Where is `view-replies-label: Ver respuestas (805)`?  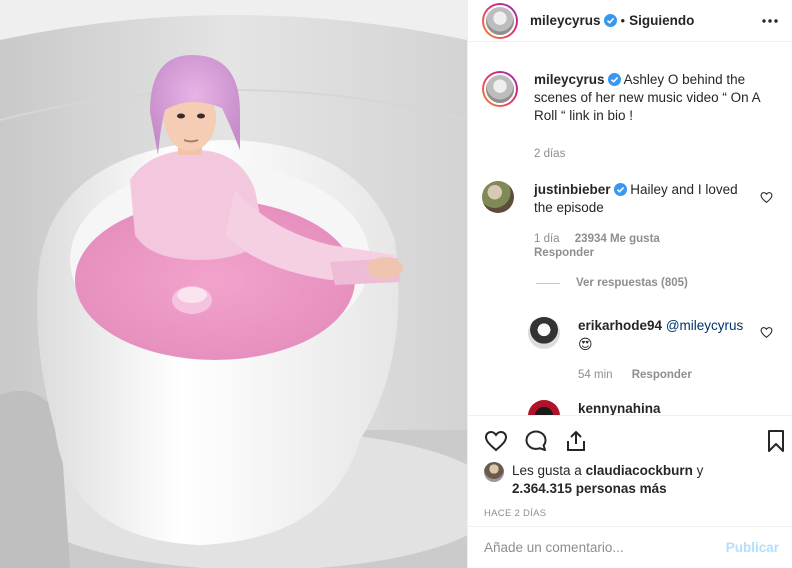
view-replies-label: Ver respuestas (805) is located at coordinates (632, 283).